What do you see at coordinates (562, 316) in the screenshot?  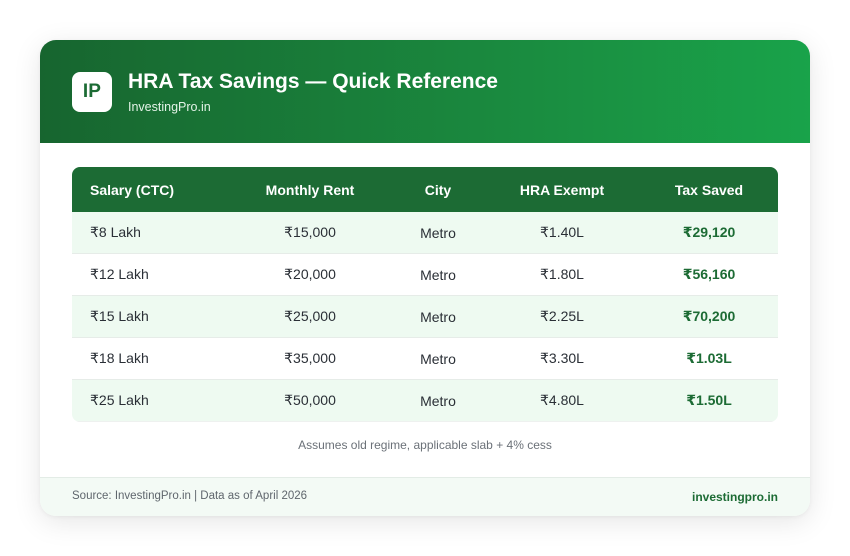 I see `cell-hra-exempt: ₹2.25L` at bounding box center [562, 316].